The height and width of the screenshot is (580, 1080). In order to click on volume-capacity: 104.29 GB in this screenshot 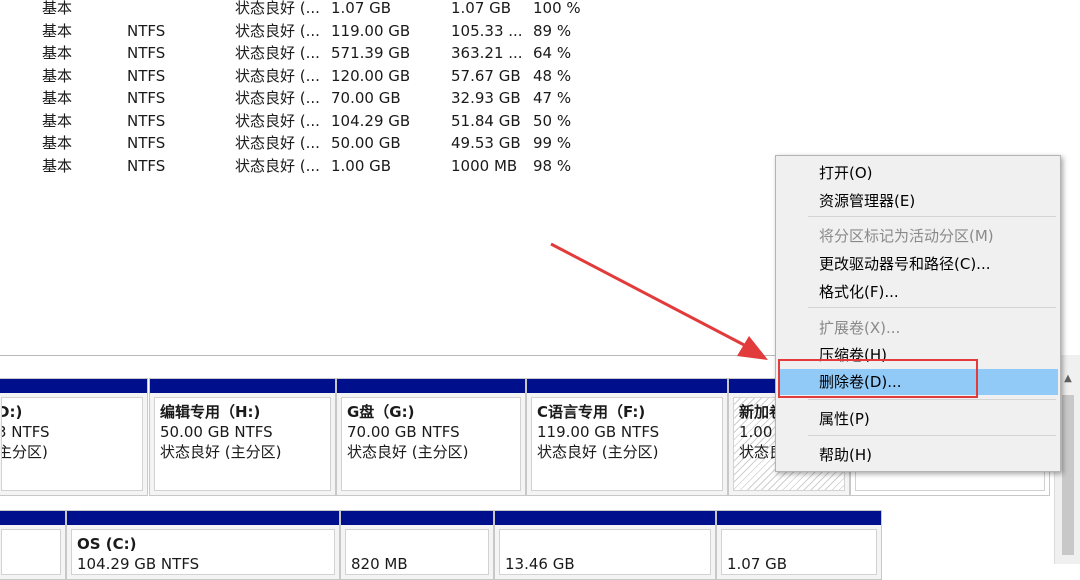, I will do `click(371, 121)`.